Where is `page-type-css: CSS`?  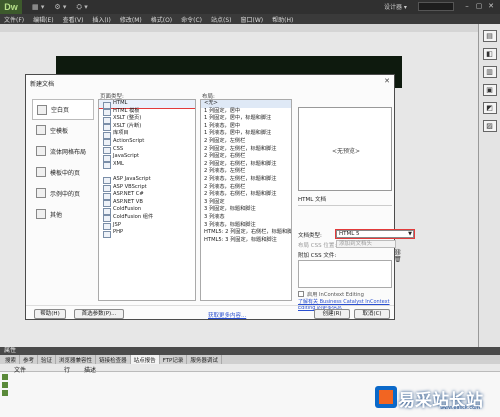 page-type-css: CSS is located at coordinates (147, 150).